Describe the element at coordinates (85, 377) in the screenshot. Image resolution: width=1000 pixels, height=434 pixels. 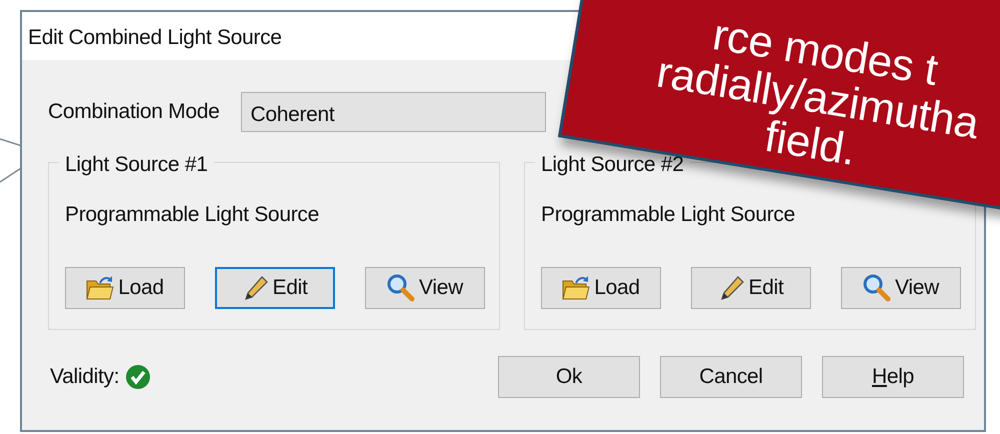
I see `validity-label: Validity:` at that location.